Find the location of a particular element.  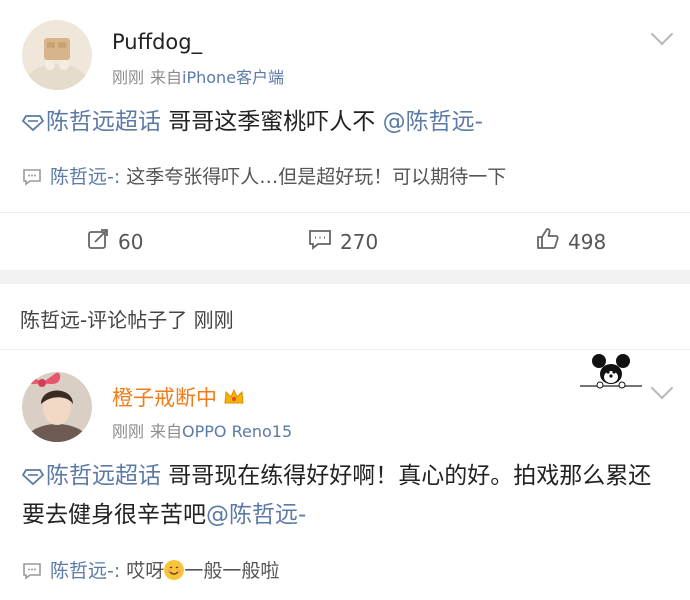

post-body: 陈哲远超话 哥哥现在练得好好啊！真心的好。拍戏那么累还要去健身很辛苦吧@陈哲远- is located at coordinates (346, 495).